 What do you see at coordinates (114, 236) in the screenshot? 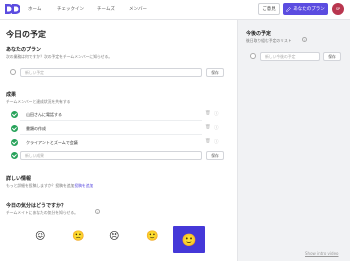
I see `mood-option: 😣` at bounding box center [114, 236].